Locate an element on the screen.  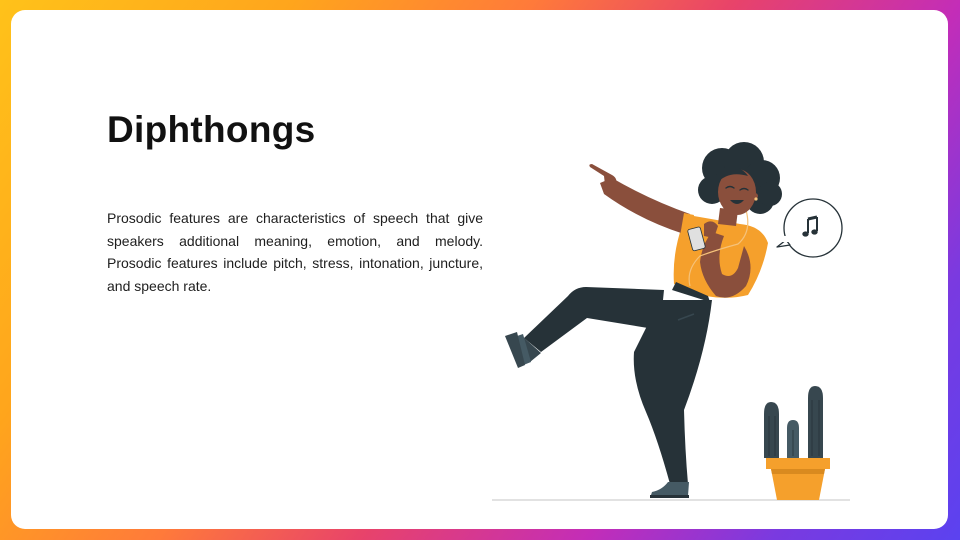
right-shoe is located at coordinates (669, 490).